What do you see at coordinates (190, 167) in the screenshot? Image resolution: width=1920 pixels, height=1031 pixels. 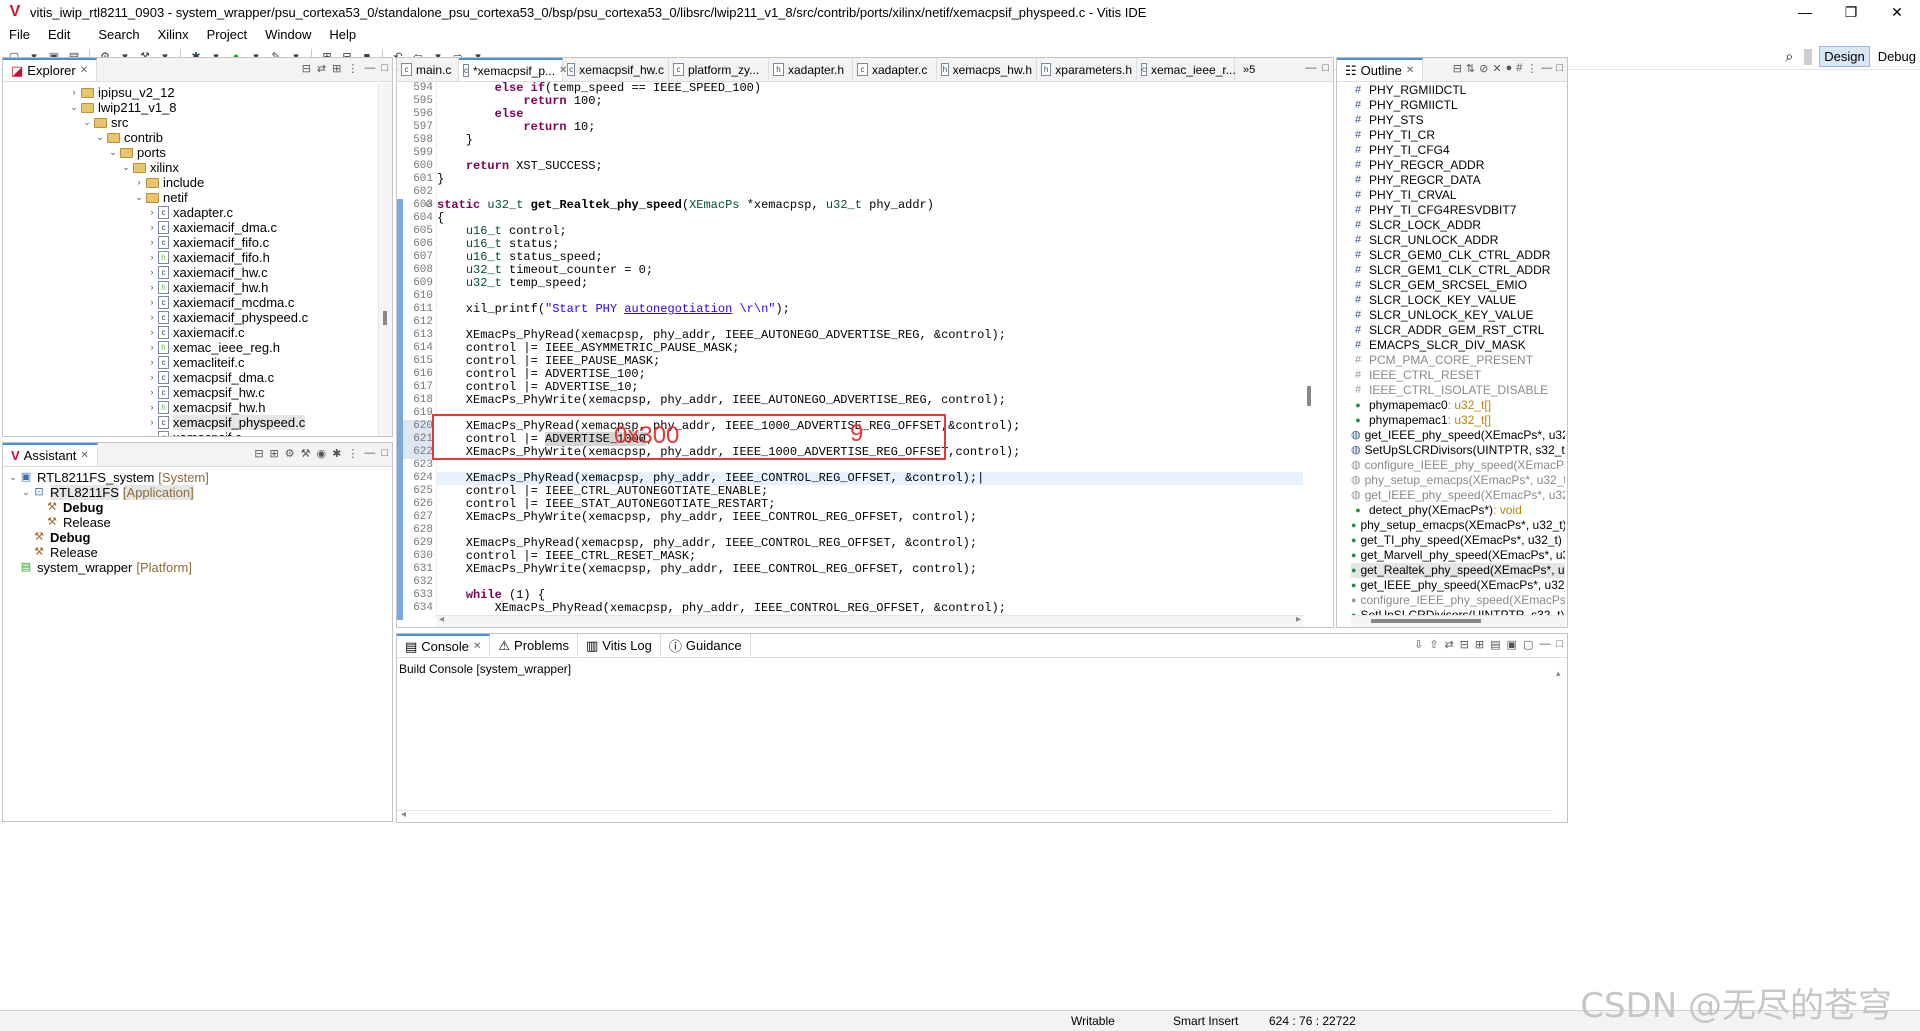 I see `tree-item: ⌄ xilinx` at bounding box center [190, 167].